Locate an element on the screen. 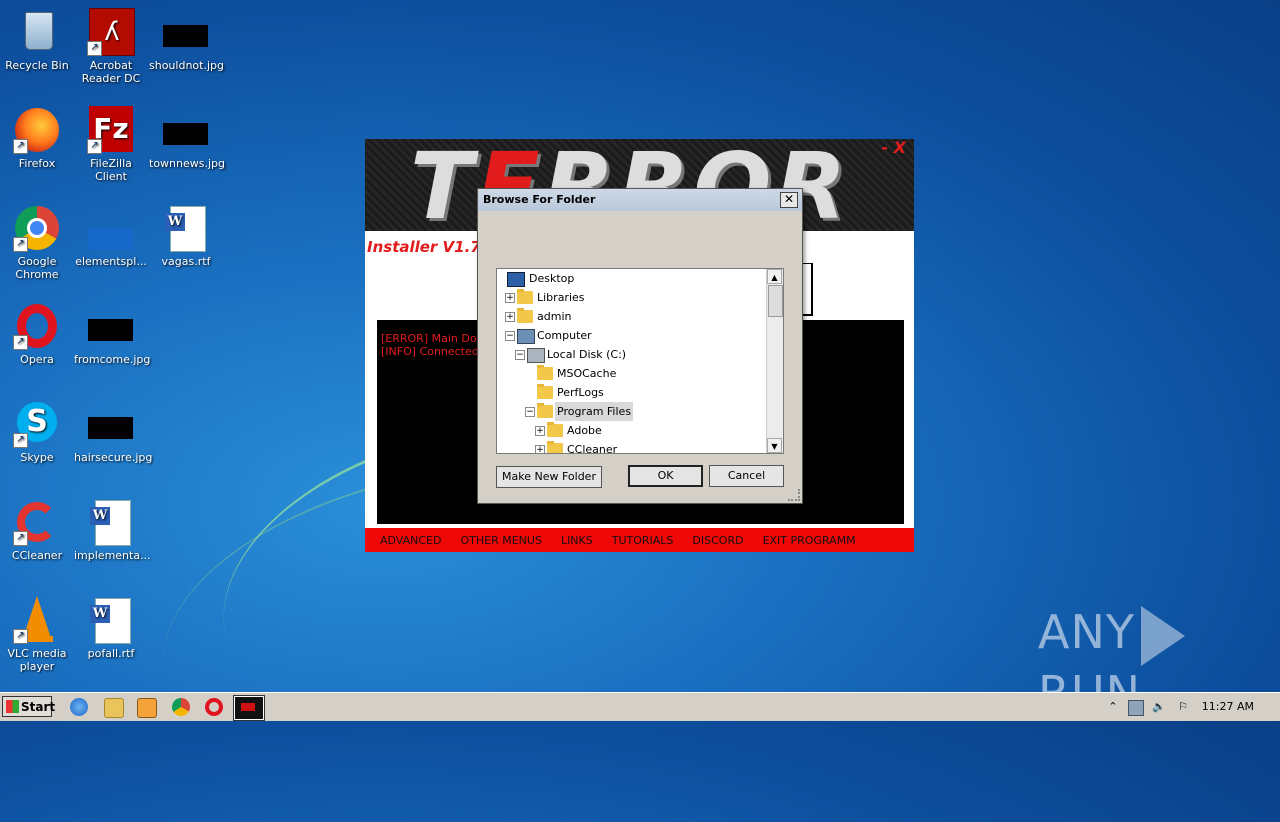 Image resolution: width=1280 pixels, height=822 pixels. scroll-thumb is located at coordinates (775, 301).